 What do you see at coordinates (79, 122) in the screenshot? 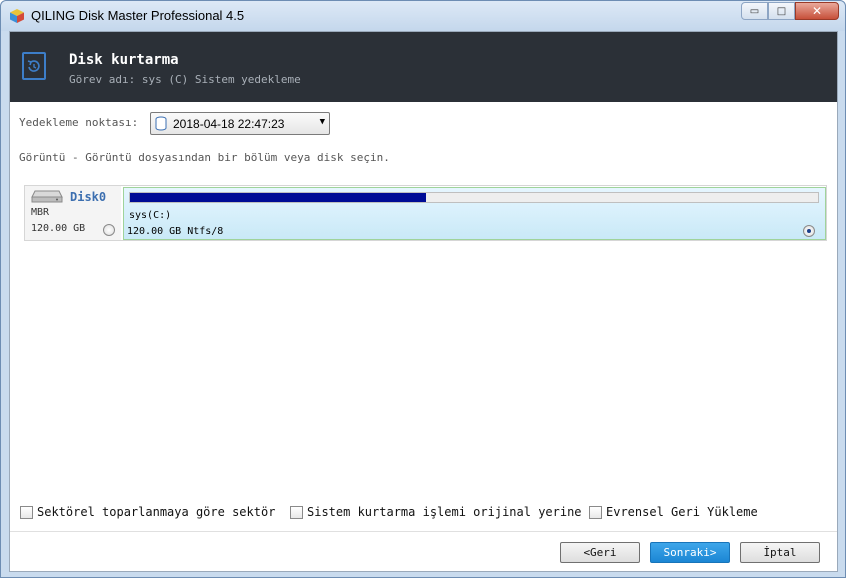
I see `backup-point-label: Yedekleme noktası:` at bounding box center [79, 122].